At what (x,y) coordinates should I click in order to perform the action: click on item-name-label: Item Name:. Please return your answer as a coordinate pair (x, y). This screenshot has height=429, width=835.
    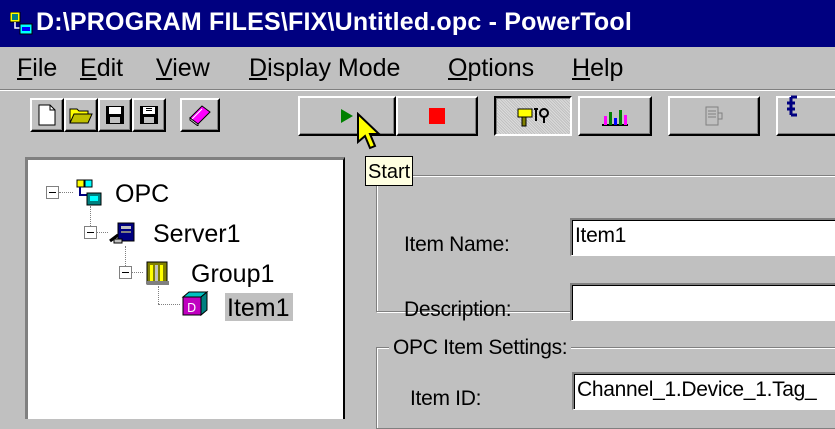
    Looking at the image, I should click on (457, 244).